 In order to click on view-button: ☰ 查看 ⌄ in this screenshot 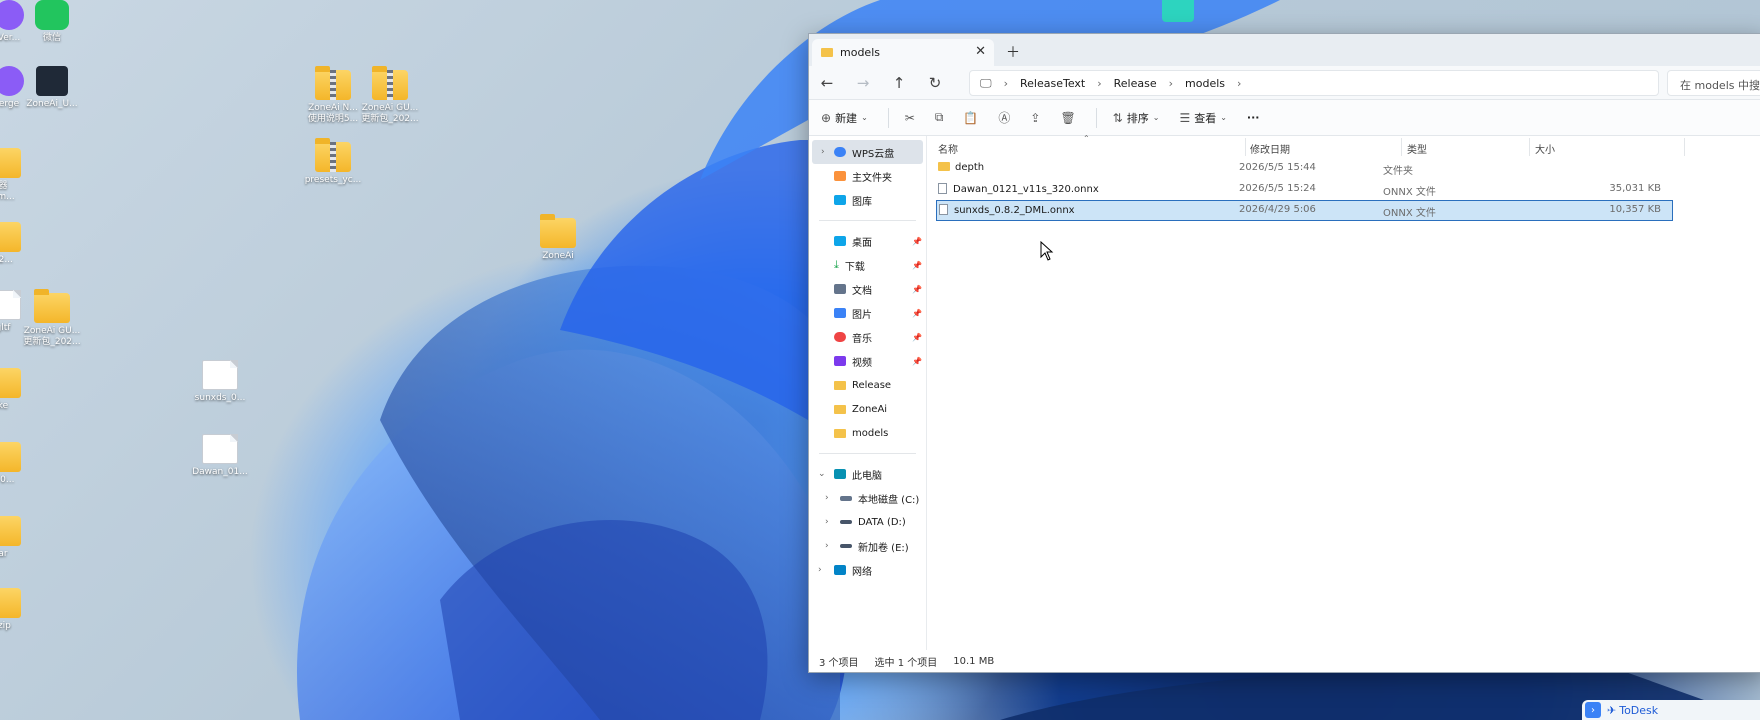, I will do `click(1202, 118)`.